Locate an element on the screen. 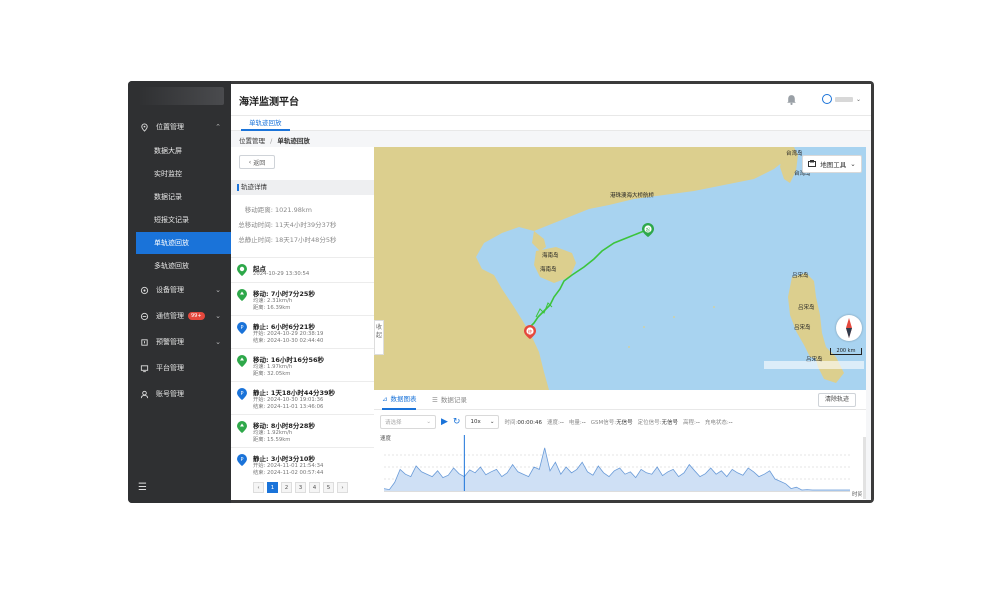 The image size is (1000, 600). prev-page-button: ‹ is located at coordinates (258, 487).